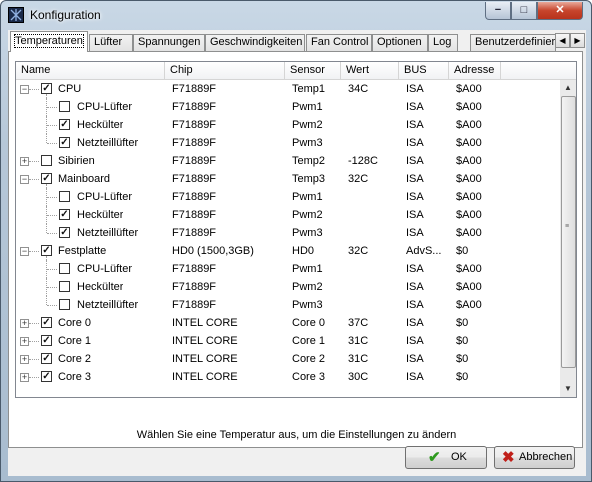 Image resolution: width=592 pixels, height=482 pixels. What do you see at coordinates (313, 70) in the screenshot?
I see `column-sensor: Sensor` at bounding box center [313, 70].